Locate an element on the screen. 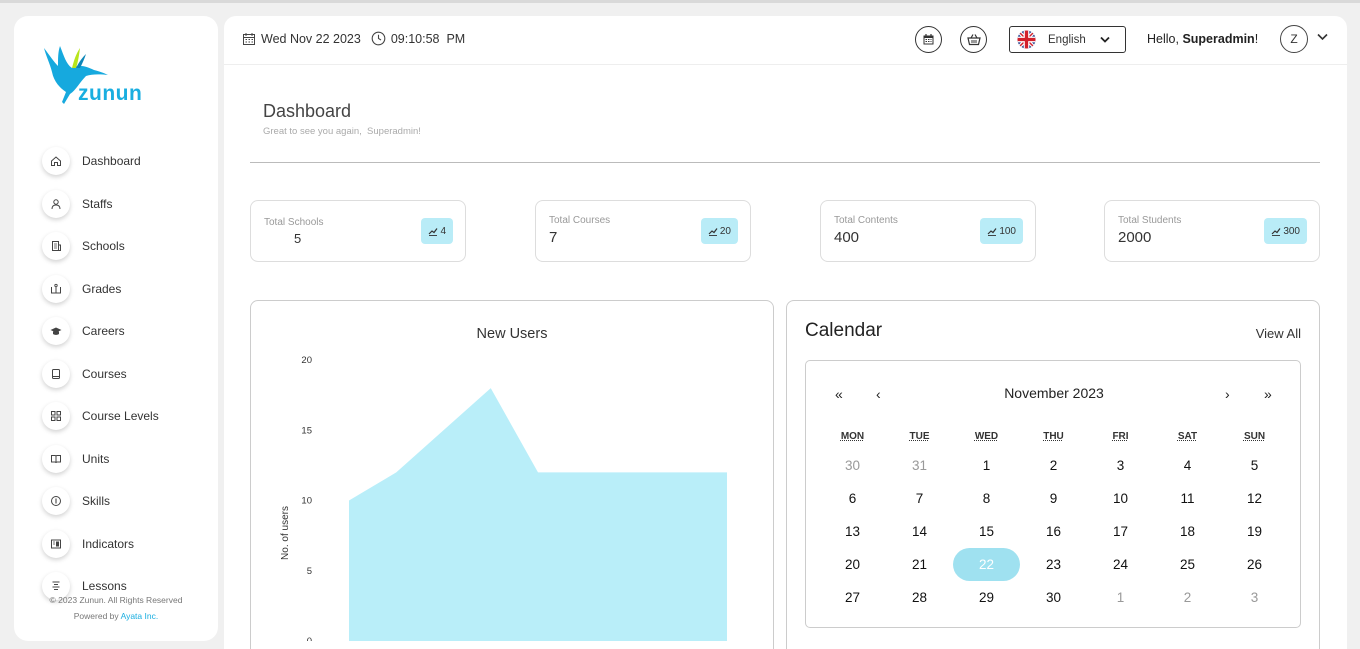 The height and width of the screenshot is (649, 1360). copyright-text: © 2023 Zunun. All Rights Reserved is located at coordinates (116, 600).